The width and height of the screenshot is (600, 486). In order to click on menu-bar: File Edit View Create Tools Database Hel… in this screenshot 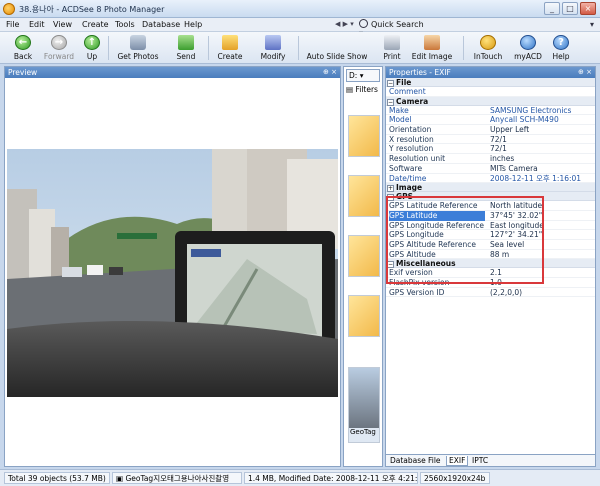, I will do `click(300, 28)`.